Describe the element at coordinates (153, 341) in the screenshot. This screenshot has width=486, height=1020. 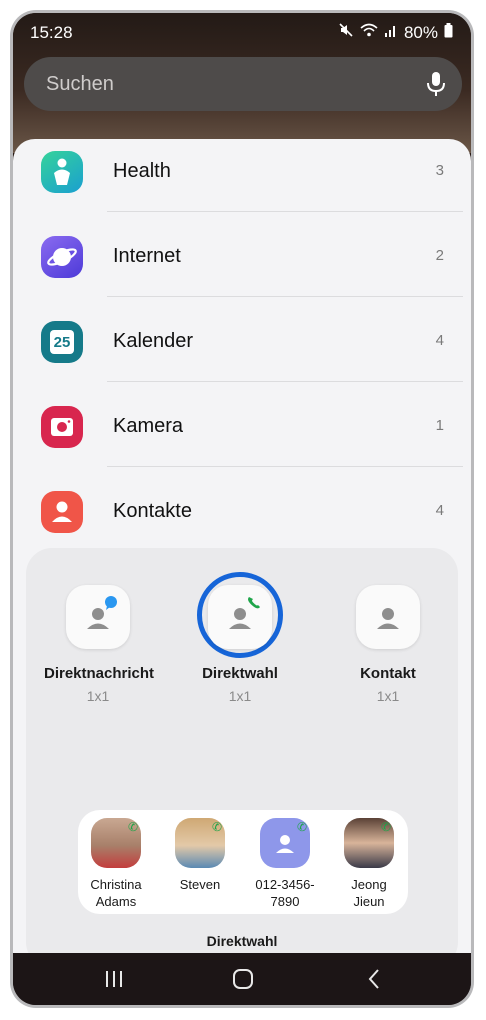
I see `app-name: Kalender` at that location.